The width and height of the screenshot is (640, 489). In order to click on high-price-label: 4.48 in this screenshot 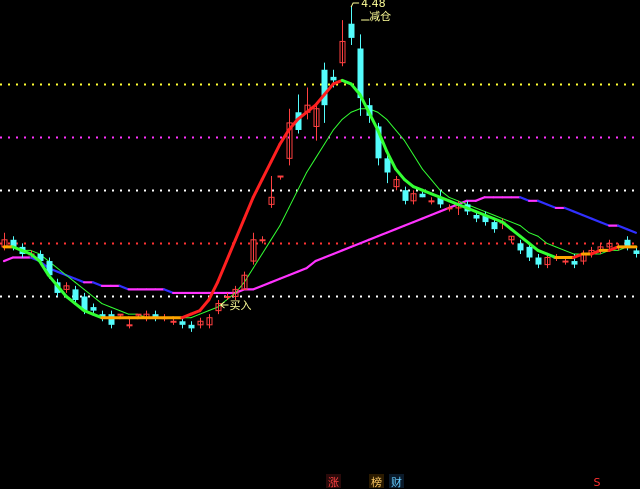, I will do `click(373, 5)`.